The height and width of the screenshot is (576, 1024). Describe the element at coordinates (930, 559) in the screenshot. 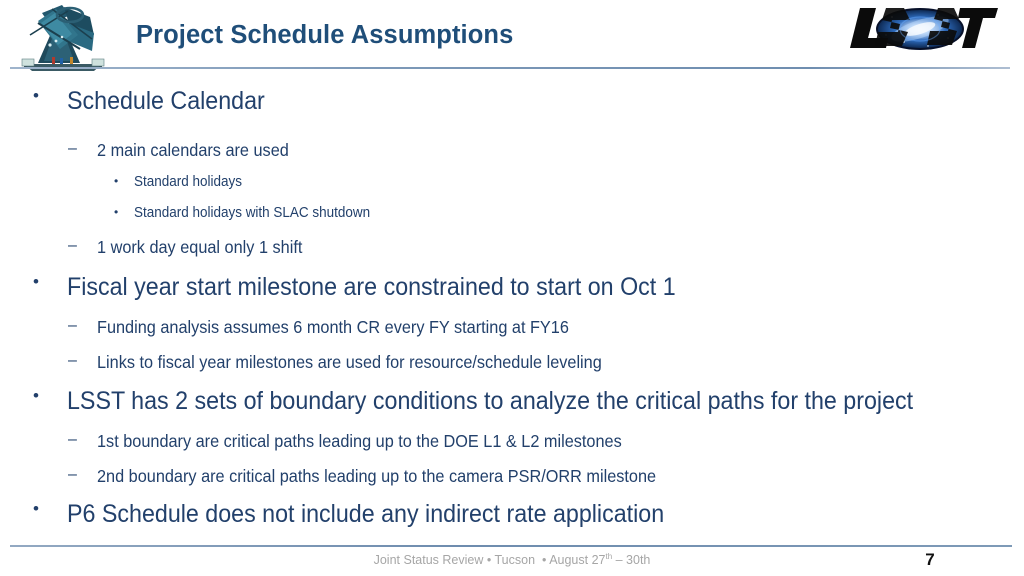

I see `page-number: 7` at that location.